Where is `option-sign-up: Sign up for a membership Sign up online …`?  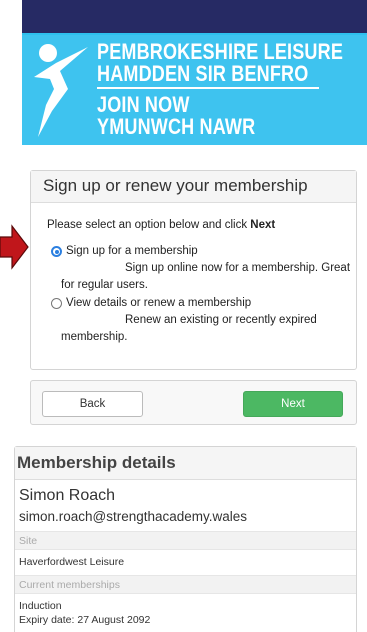
option-sign-up: Sign up for a membership Sign up online … is located at coordinates (201, 268).